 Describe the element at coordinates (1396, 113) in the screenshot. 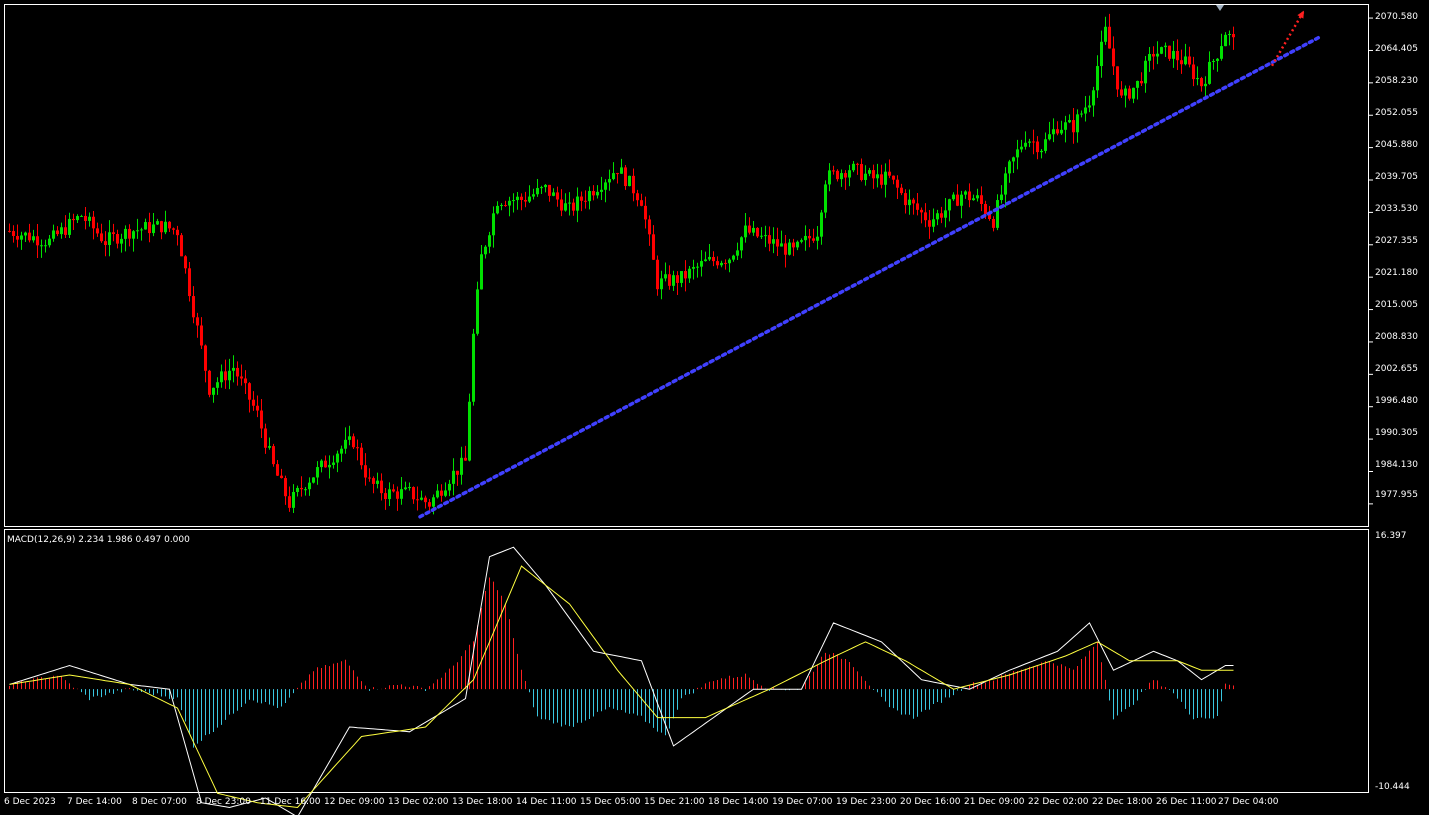

I see `price-label: 2052.055` at that location.